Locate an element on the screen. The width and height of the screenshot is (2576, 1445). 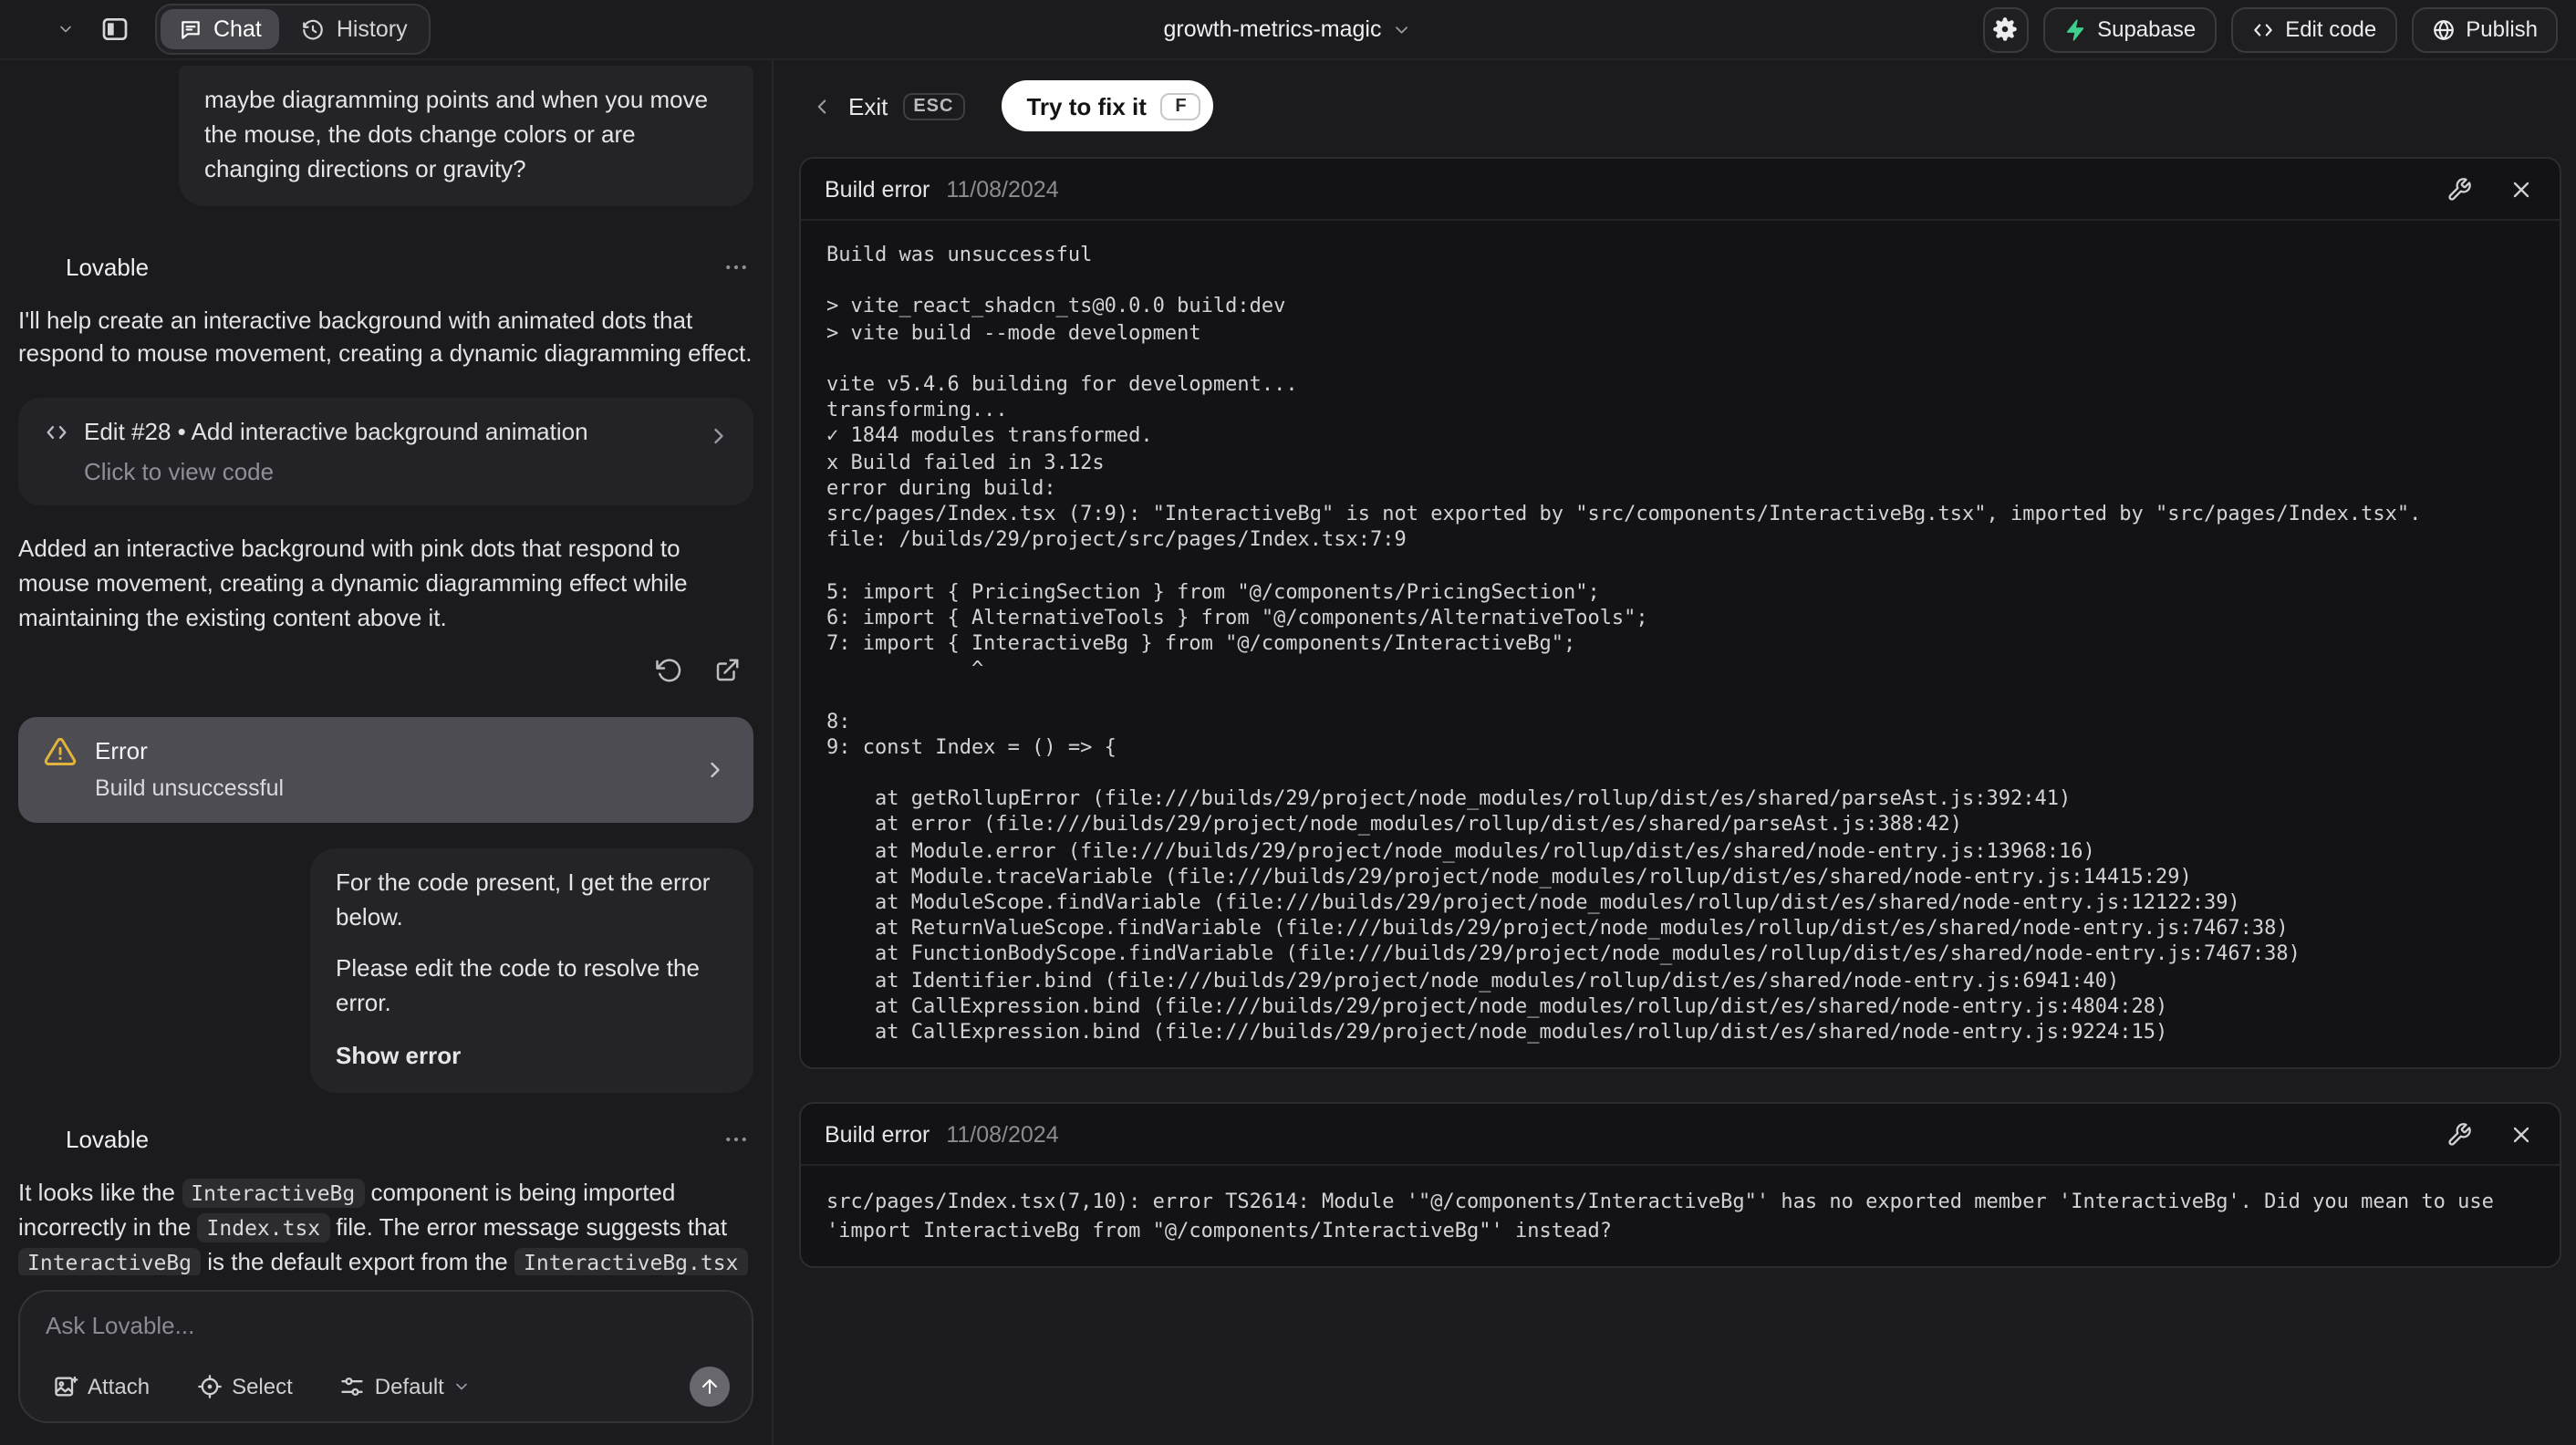
build-error-card: Error Build unsuccessful is located at coordinates (385, 769).